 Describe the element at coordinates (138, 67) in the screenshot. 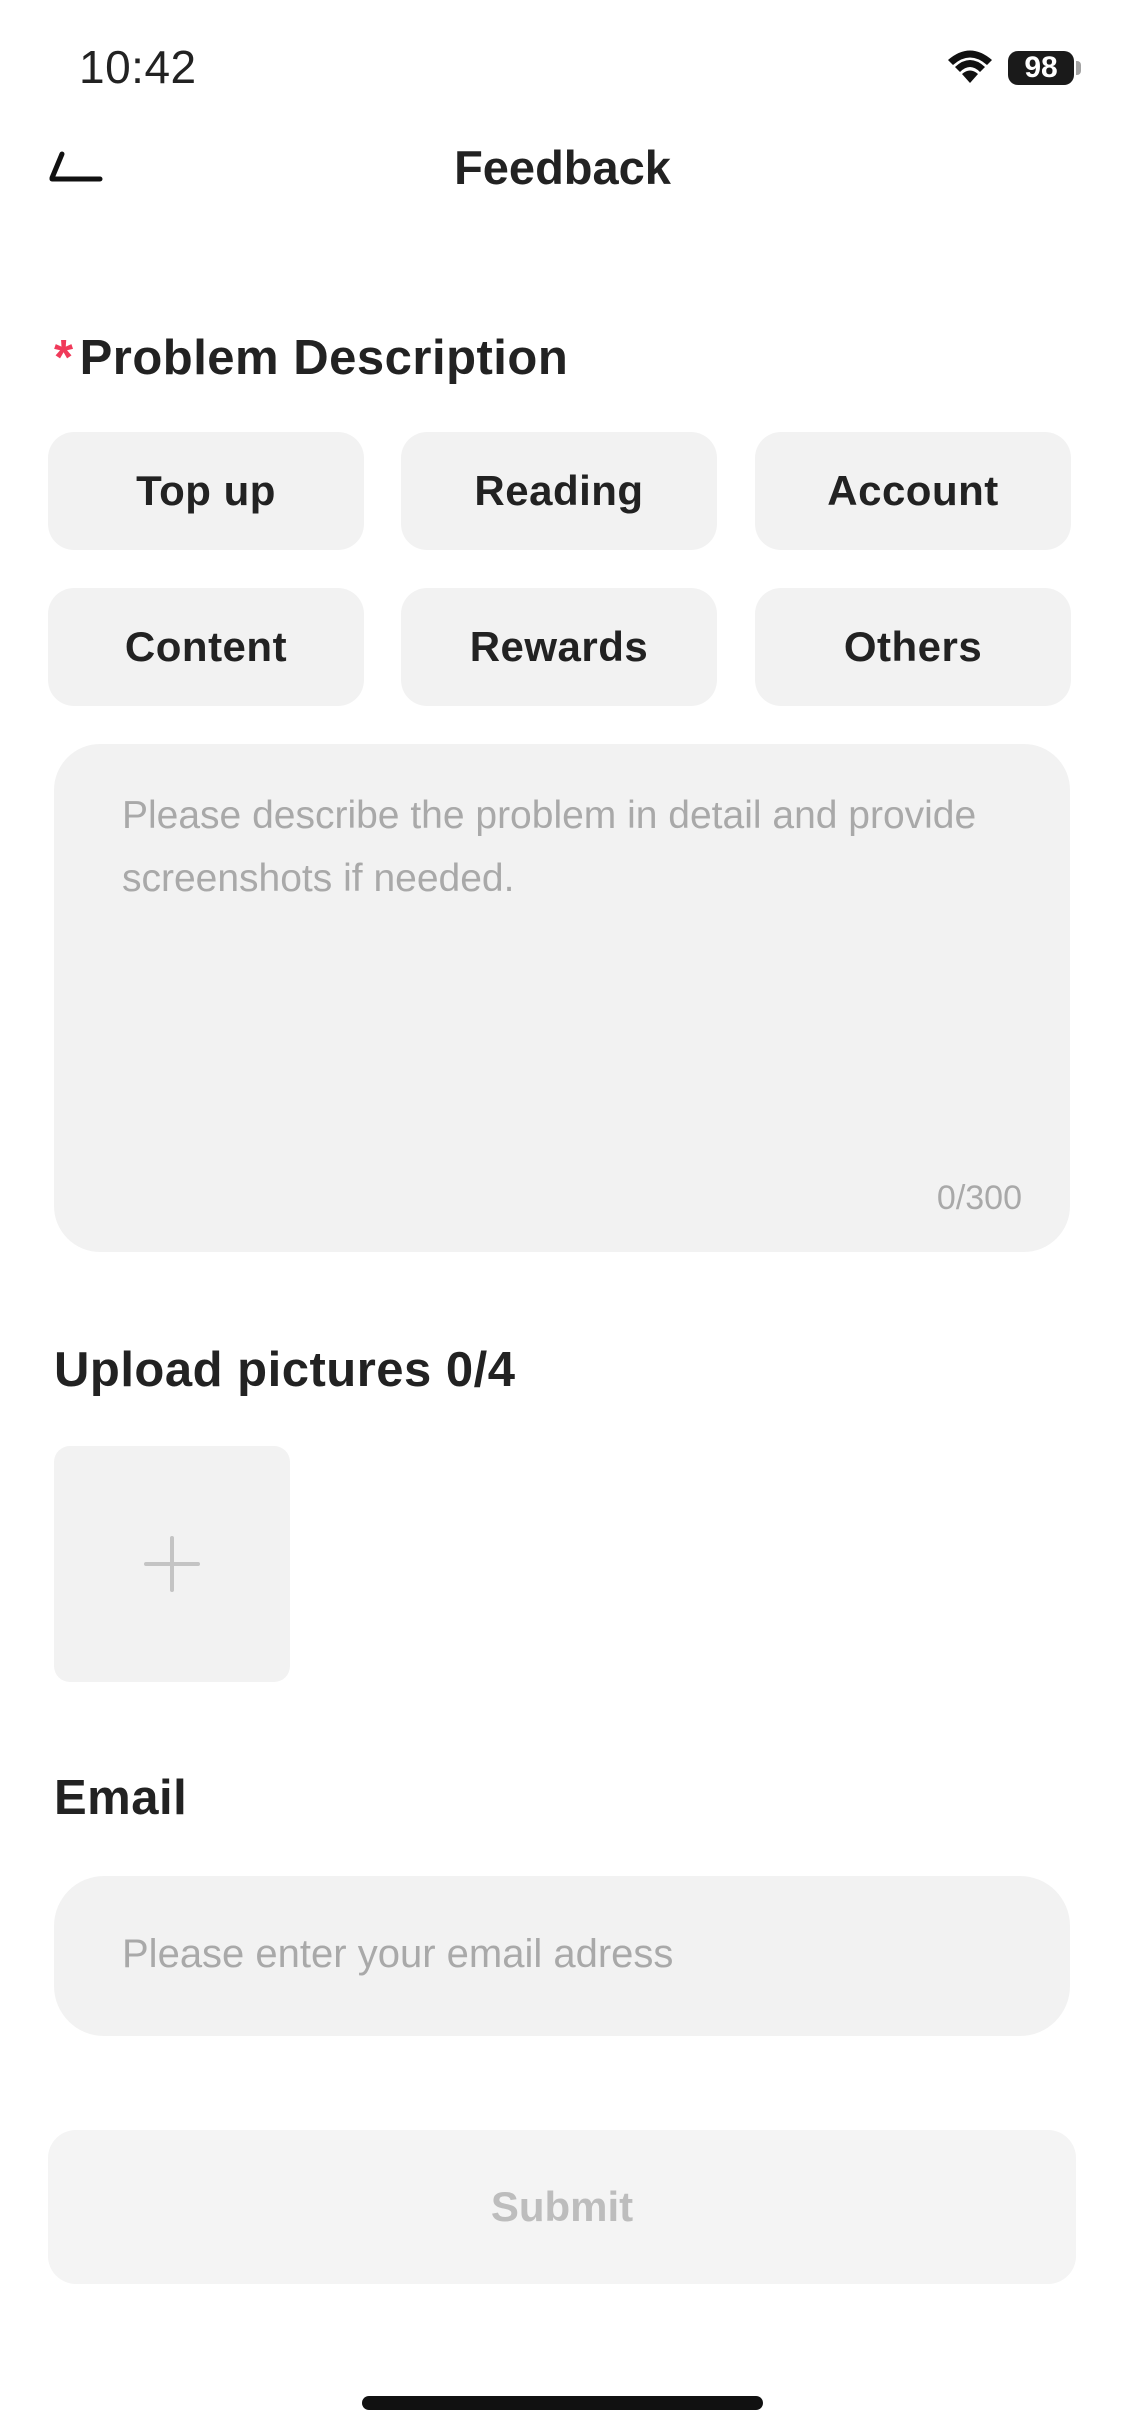

I see `status-time: 10:42` at that location.